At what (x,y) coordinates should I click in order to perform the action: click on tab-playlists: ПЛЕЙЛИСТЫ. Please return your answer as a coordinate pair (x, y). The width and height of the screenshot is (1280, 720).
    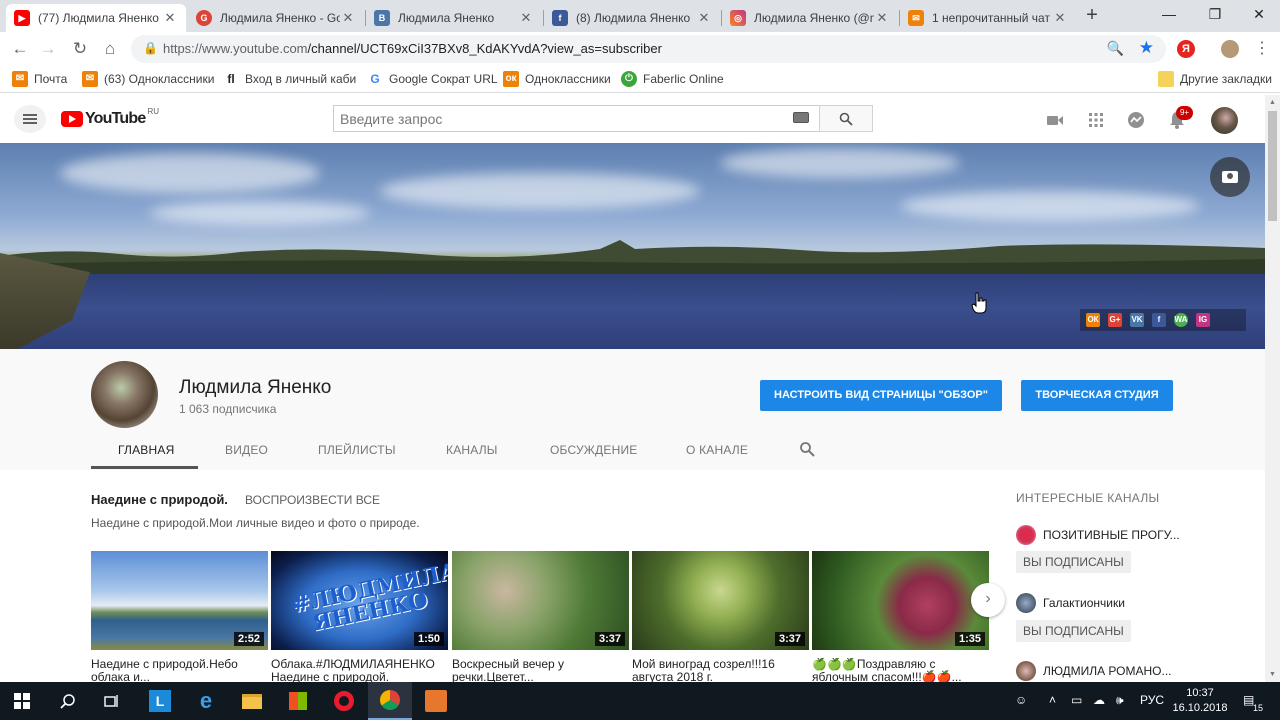
    Looking at the image, I should click on (357, 450).